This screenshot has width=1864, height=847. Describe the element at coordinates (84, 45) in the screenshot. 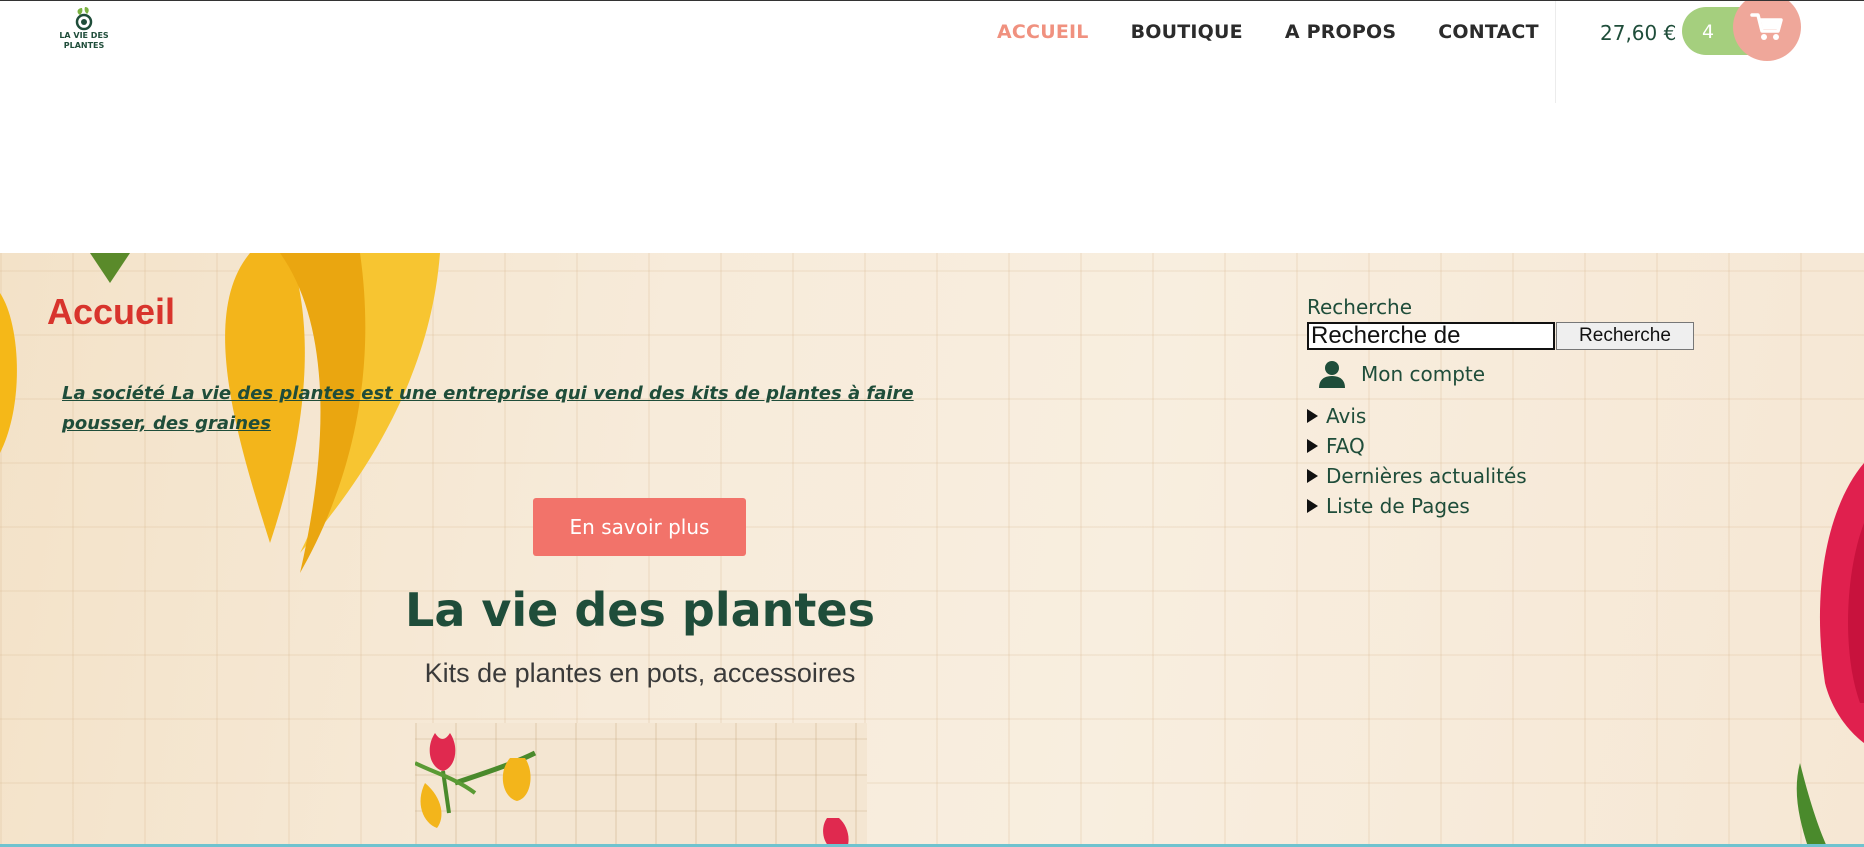

I see `logo-text-line2: PLANTES` at that location.